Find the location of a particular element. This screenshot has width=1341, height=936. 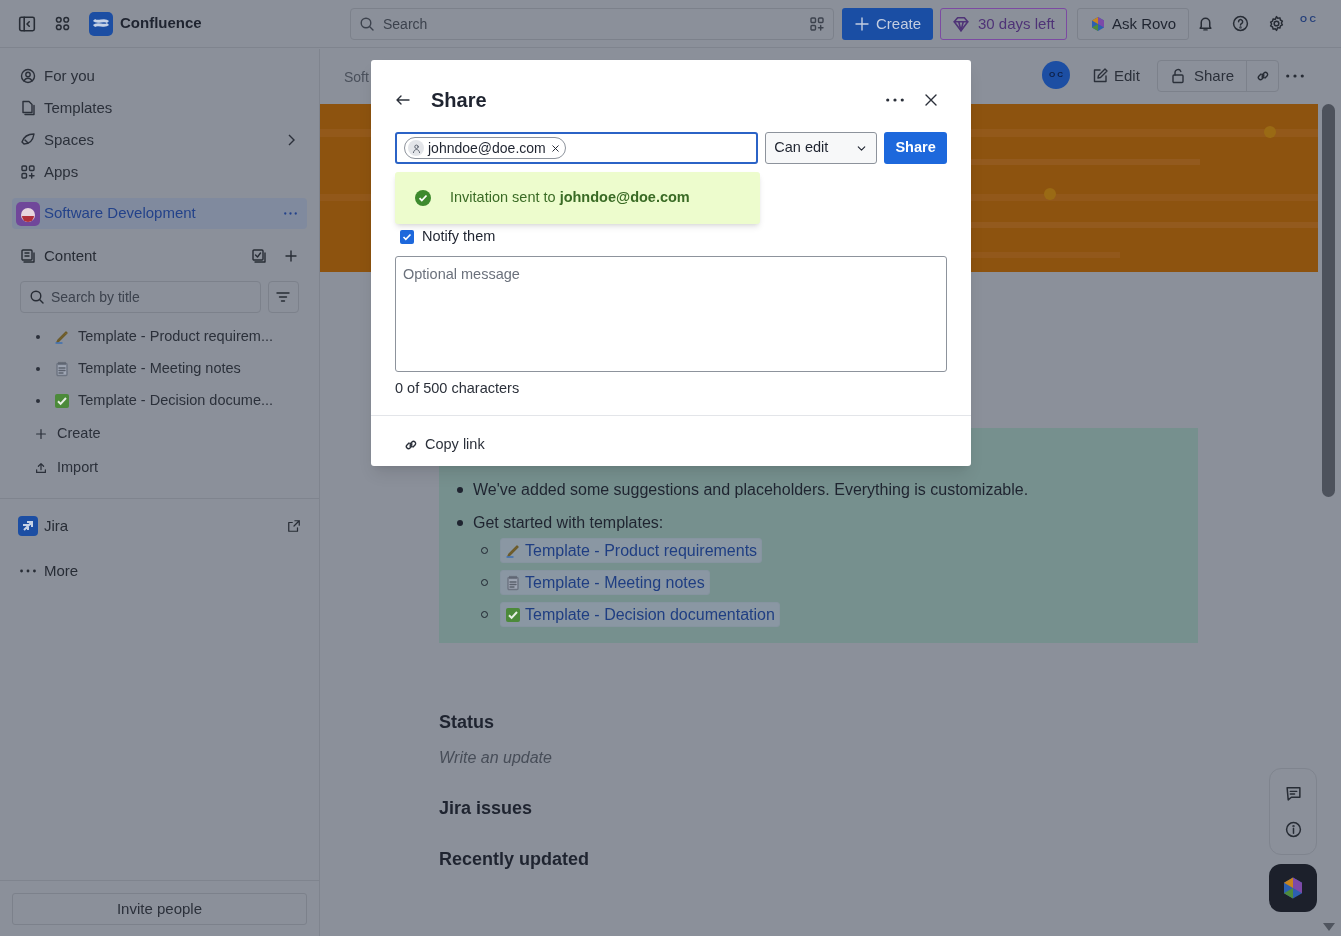

user-avatar: O C is located at coordinates (1308, 19).